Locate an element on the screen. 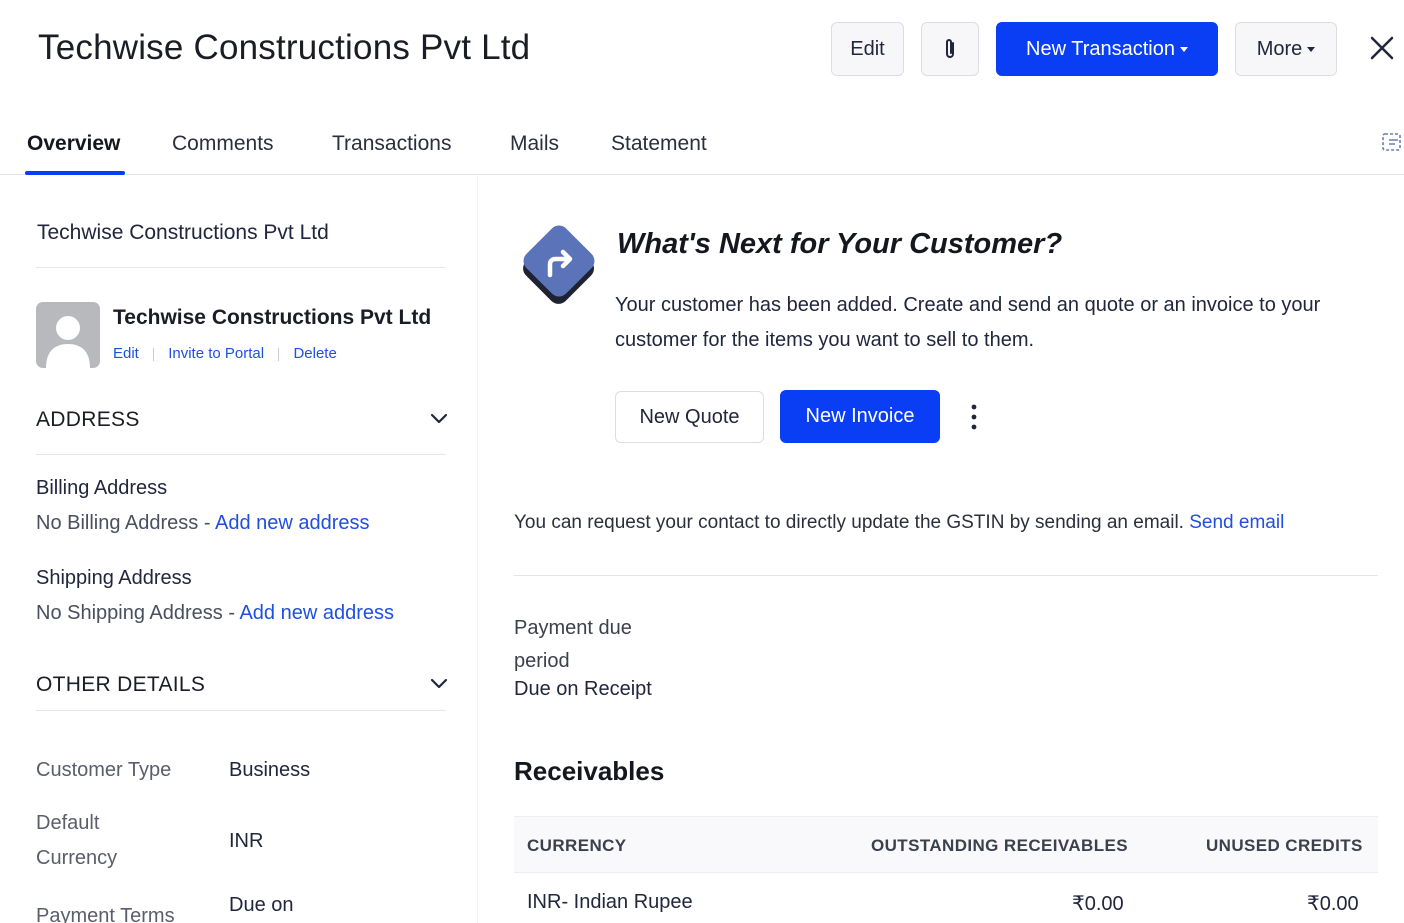 This screenshot has height=923, width=1404. invite-to-portal-link: Invite to Portal is located at coordinates (216, 353).